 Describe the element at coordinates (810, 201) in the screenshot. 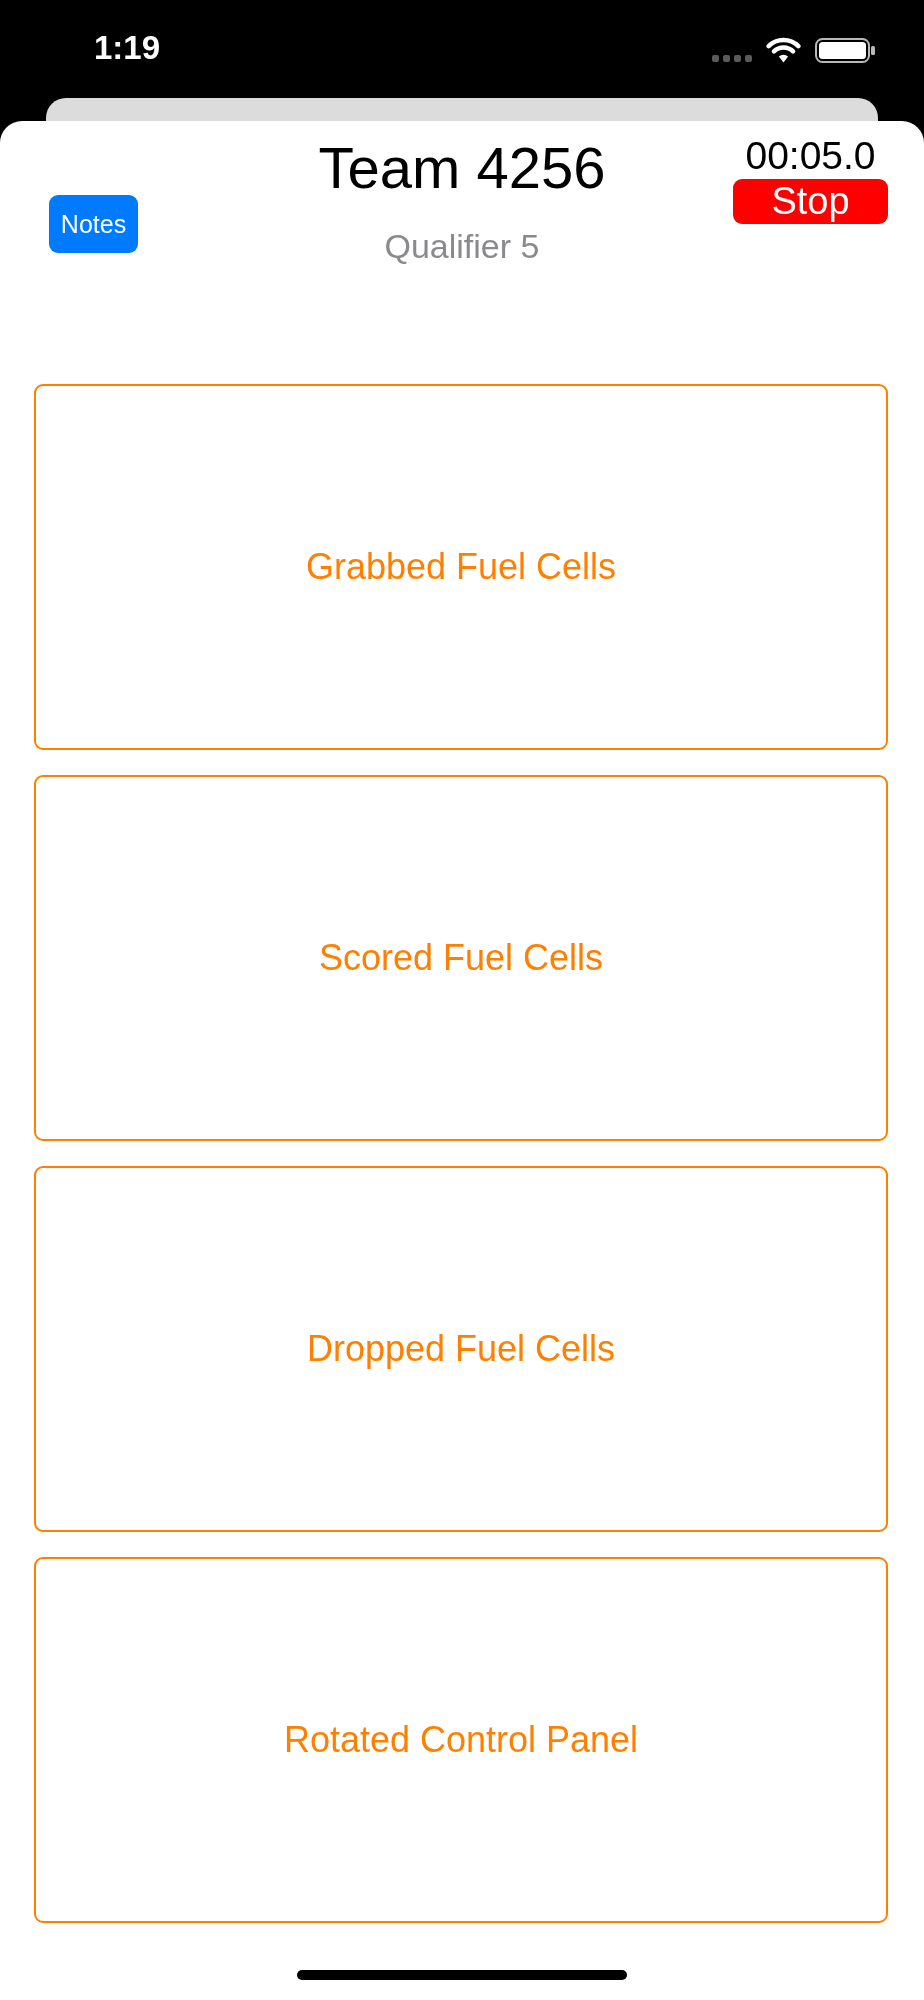

I see `stop-button: Stop` at that location.